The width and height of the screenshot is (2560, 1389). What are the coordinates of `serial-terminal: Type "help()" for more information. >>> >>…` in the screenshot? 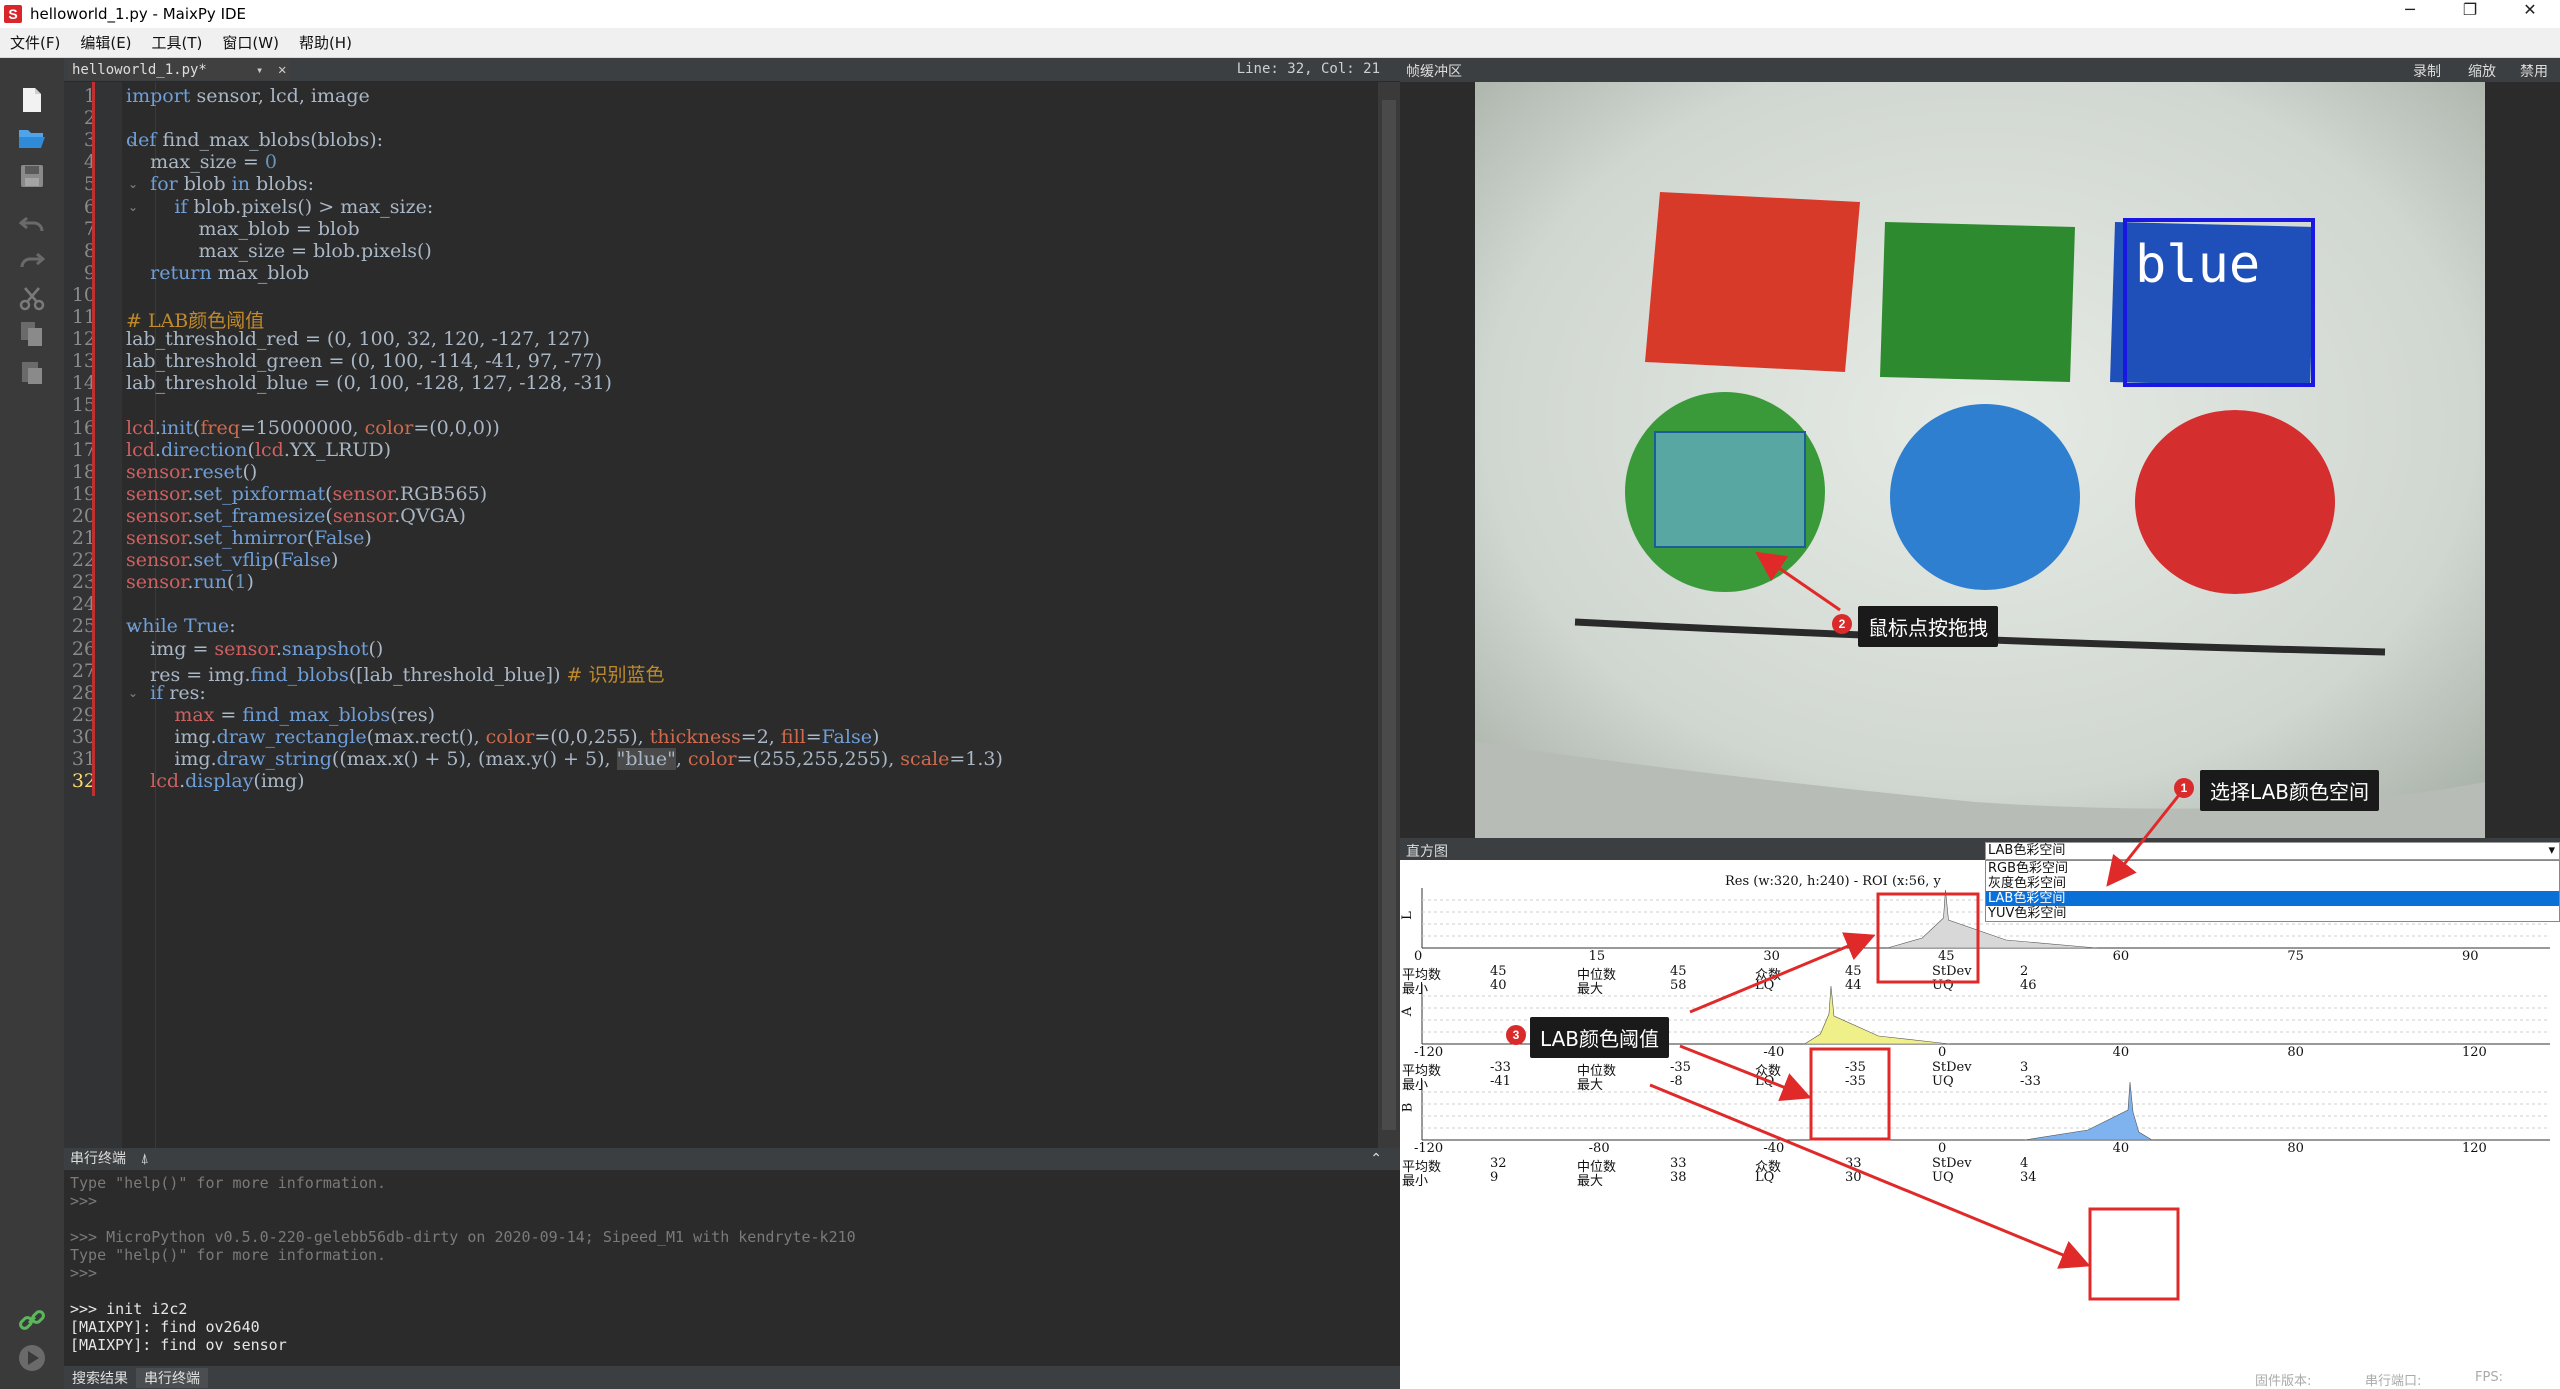 It's located at (721, 1268).